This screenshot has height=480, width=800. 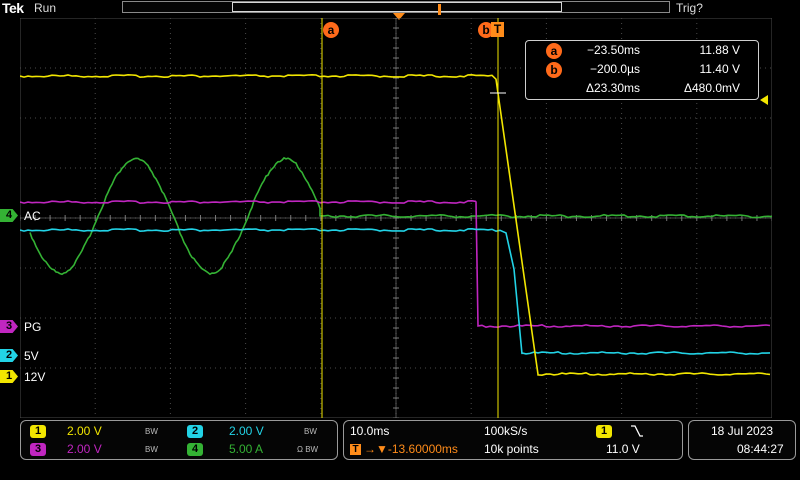 I want to click on ch3-scale: 2.00 V, so click(x=84, y=449).